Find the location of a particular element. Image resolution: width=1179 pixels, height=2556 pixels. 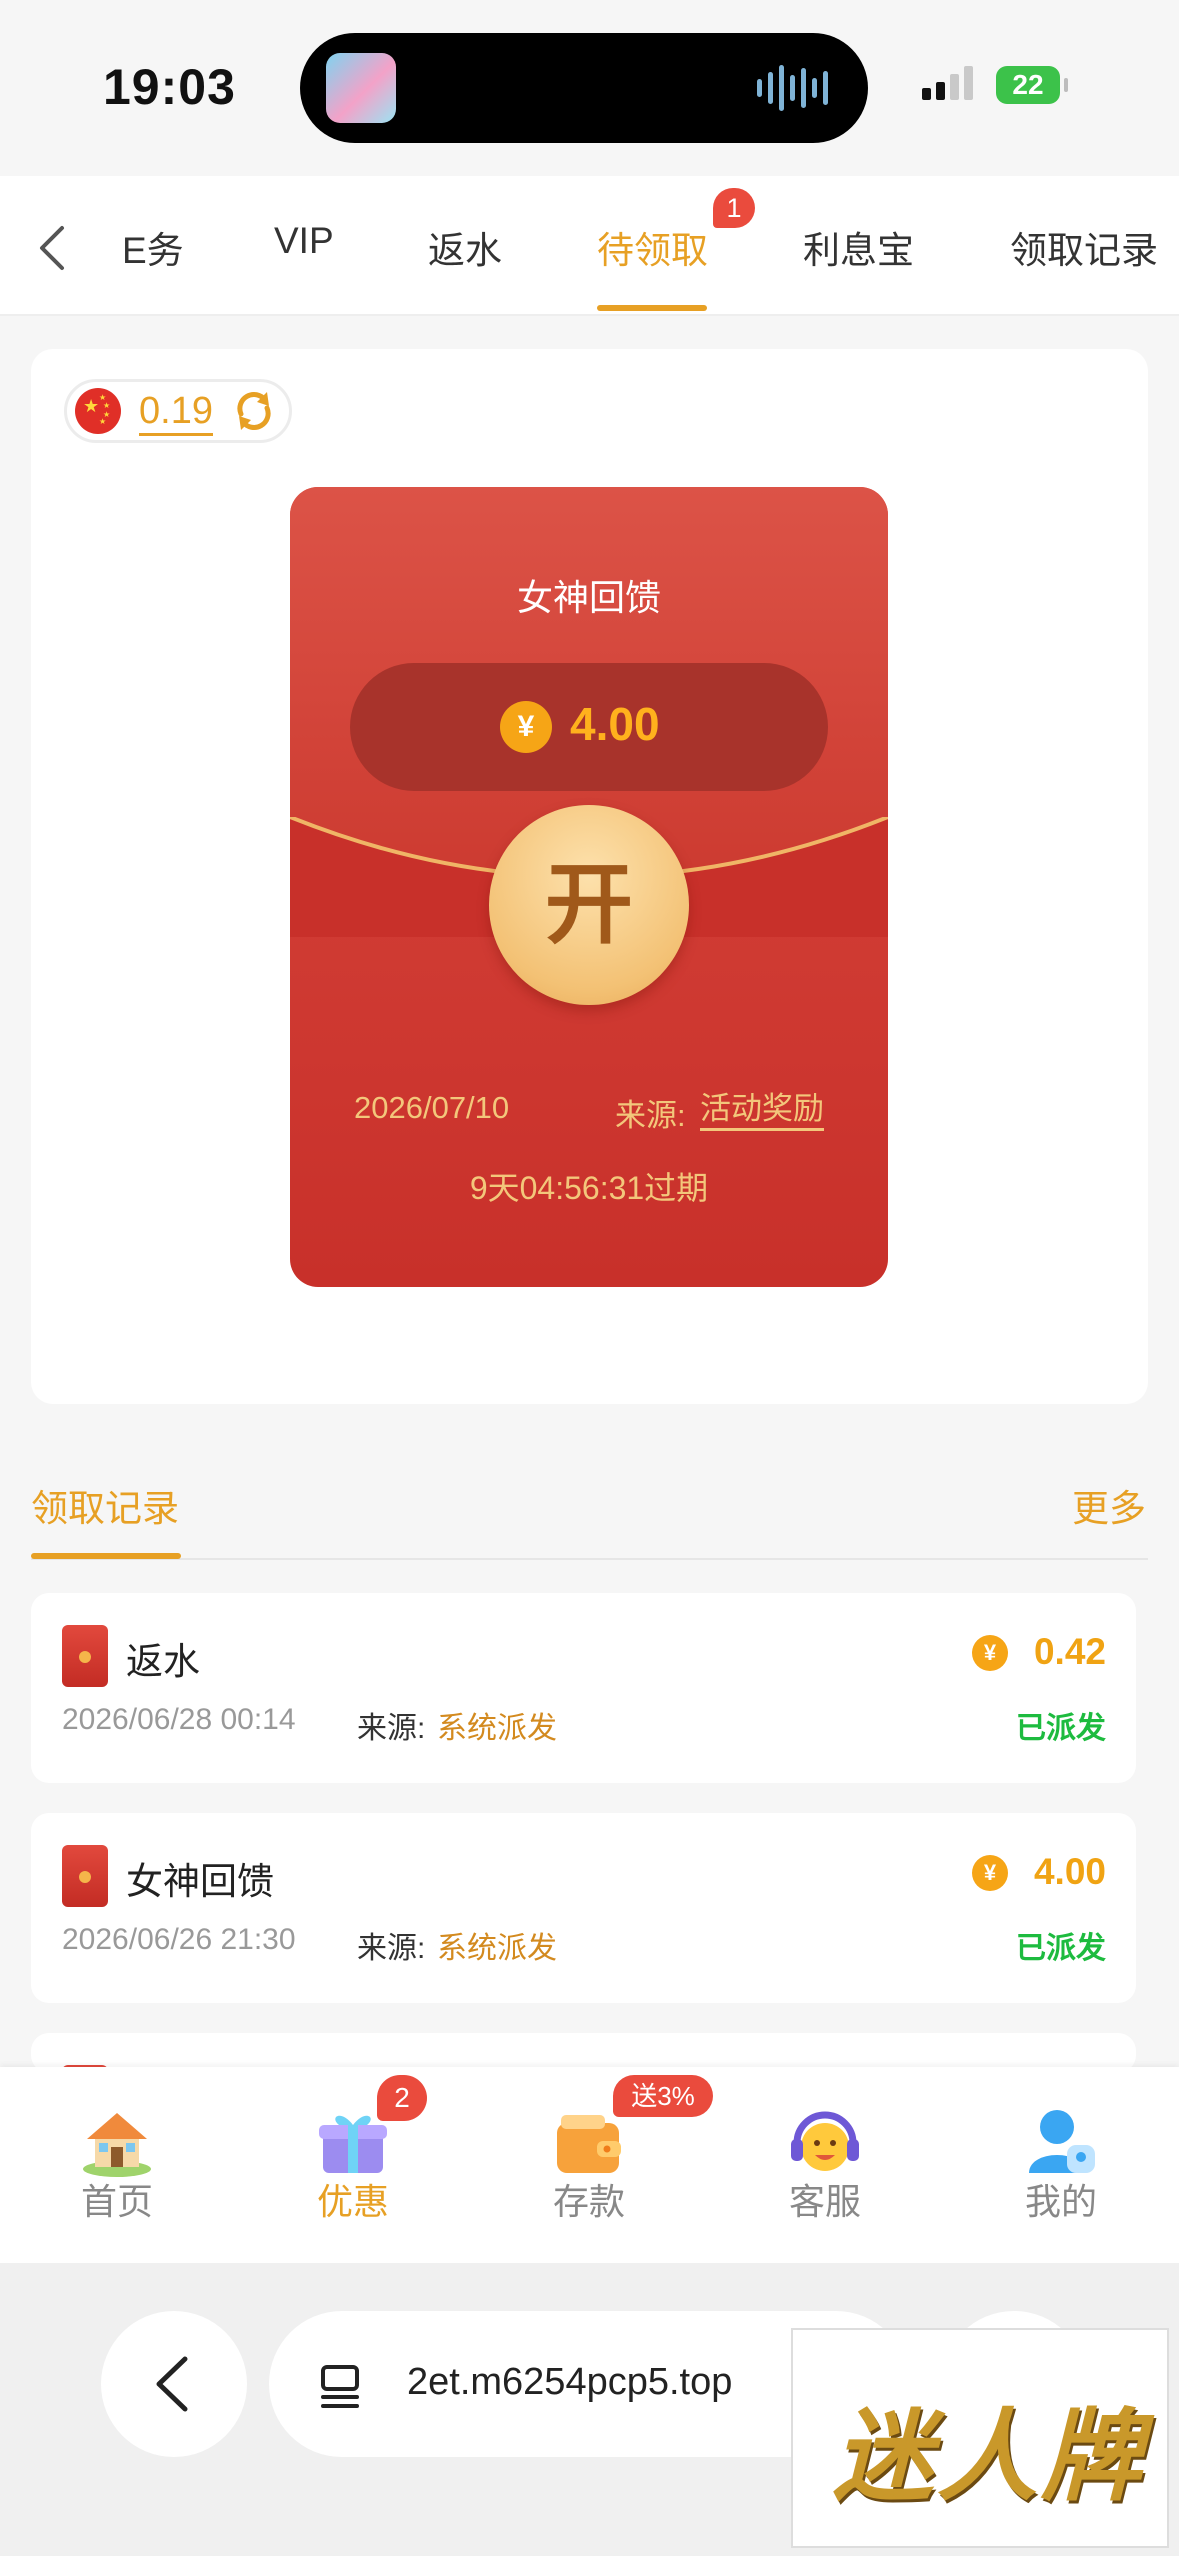

nav-profile-label: 我的 is located at coordinates (1060, 2201).